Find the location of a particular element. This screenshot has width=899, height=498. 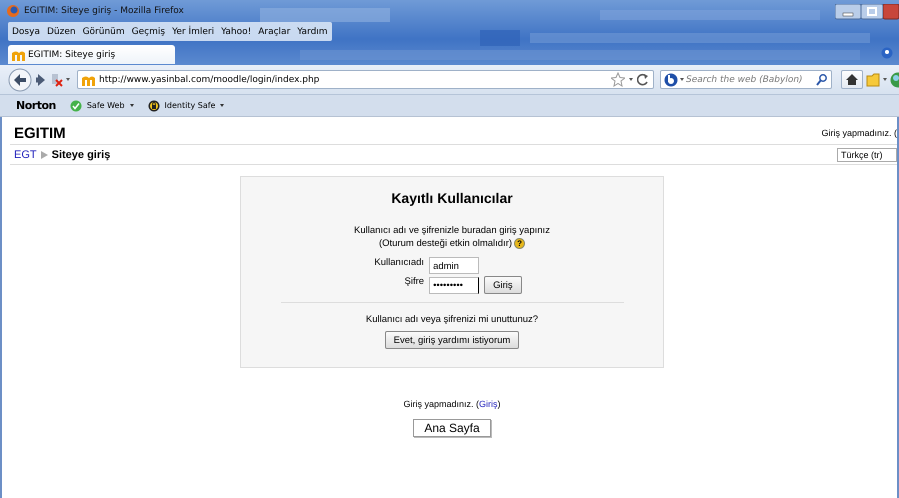

back-button is located at coordinates (20, 80).